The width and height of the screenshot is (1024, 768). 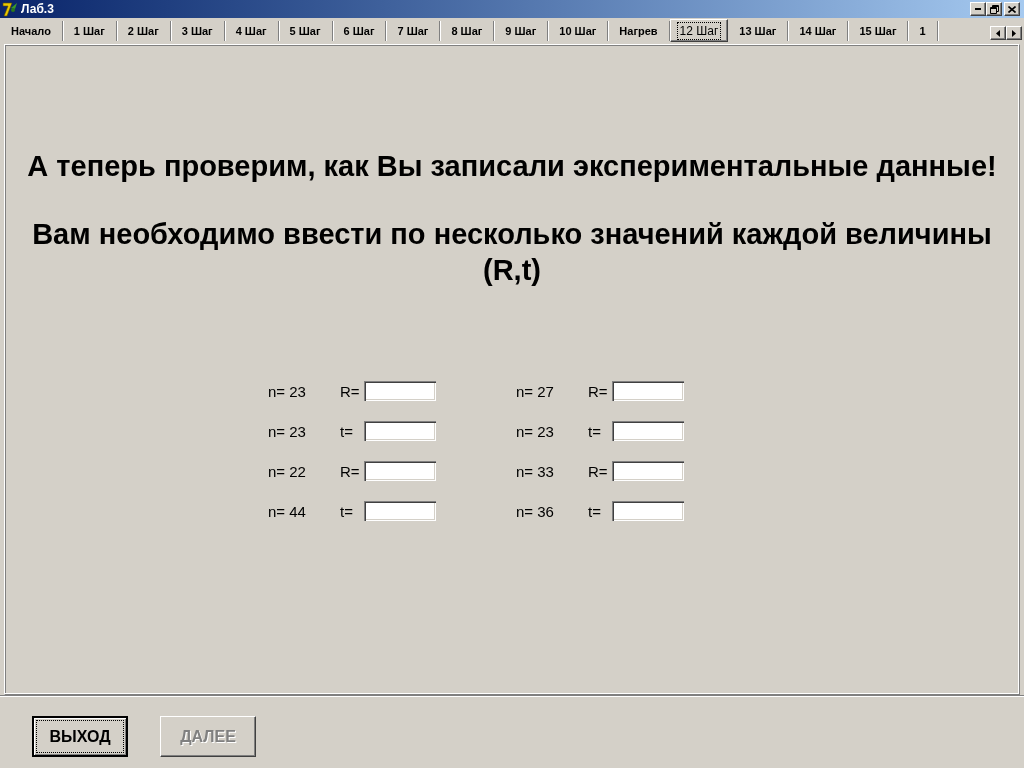 What do you see at coordinates (512, 166) in the screenshot?
I see `heading: А теперь проверим, как Вы записали экспериментальные данные!` at bounding box center [512, 166].